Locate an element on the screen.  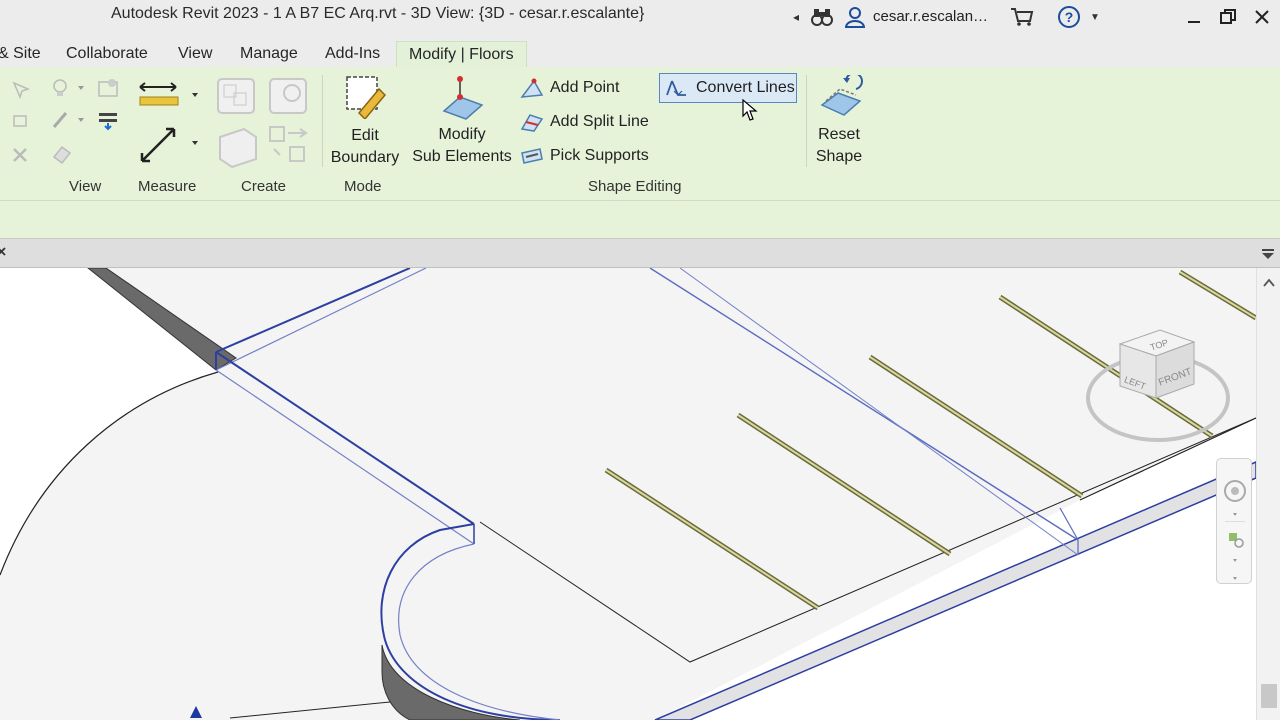
help-dropdown-icon: ▼ is located at coordinates (1095, 17).